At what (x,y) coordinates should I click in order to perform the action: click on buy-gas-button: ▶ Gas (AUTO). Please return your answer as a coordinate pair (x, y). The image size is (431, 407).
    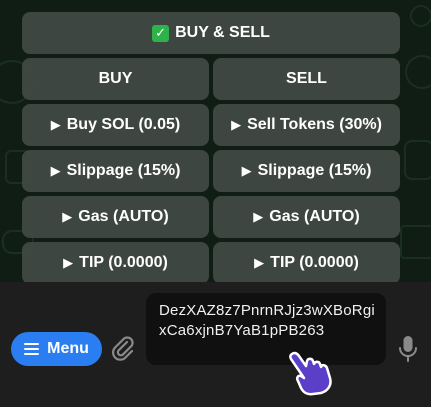
    Looking at the image, I should click on (115, 217).